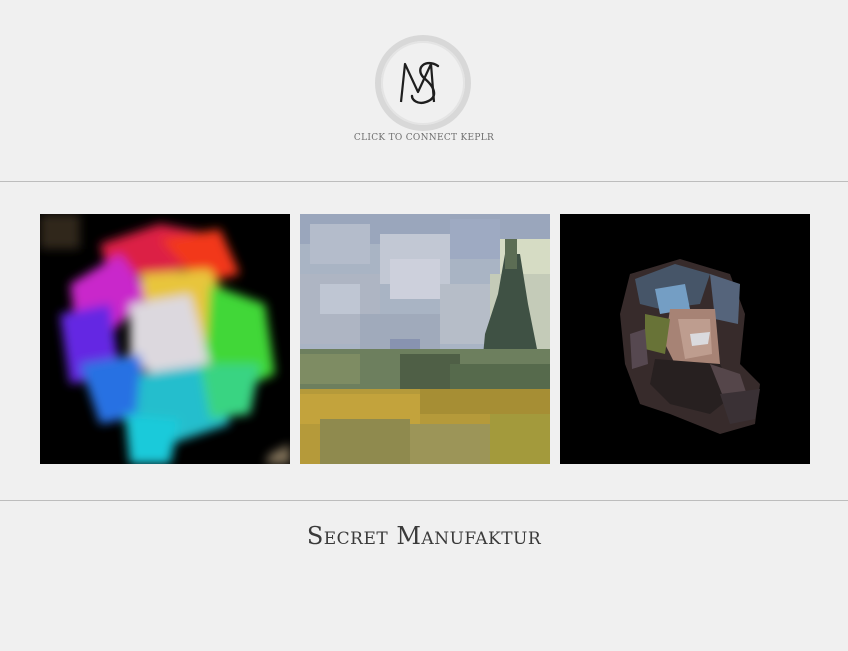 The width and height of the screenshot is (848, 651). I want to click on artwork-2-image, so click(425, 339).